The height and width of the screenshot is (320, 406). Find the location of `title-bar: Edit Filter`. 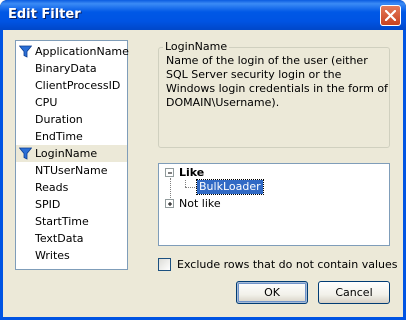

title-bar: Edit Filter is located at coordinates (203, 15).